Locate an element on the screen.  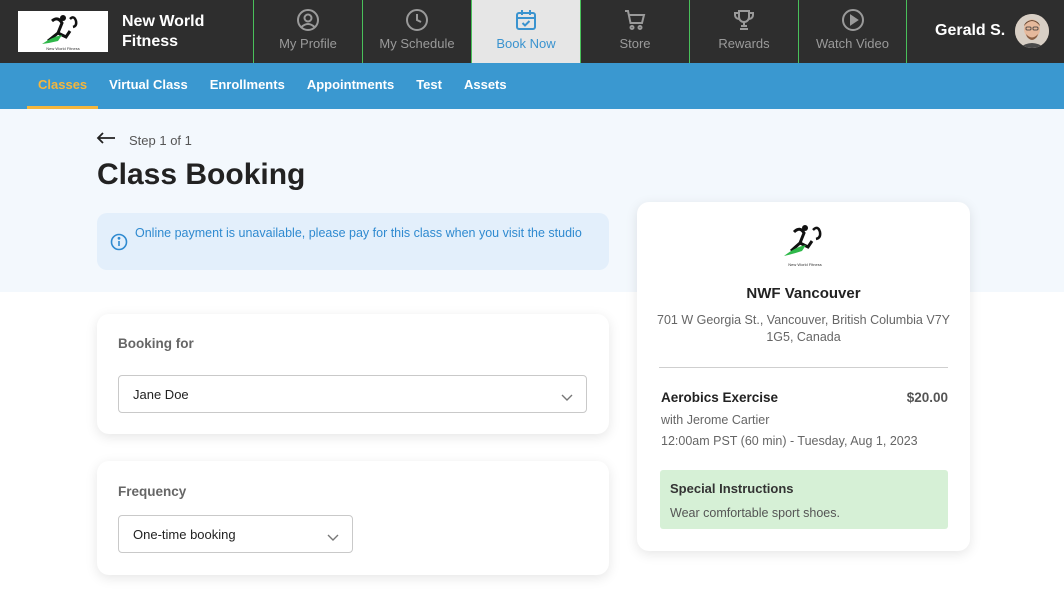
instructor: with Jerome Cartier is located at coordinates (715, 420).